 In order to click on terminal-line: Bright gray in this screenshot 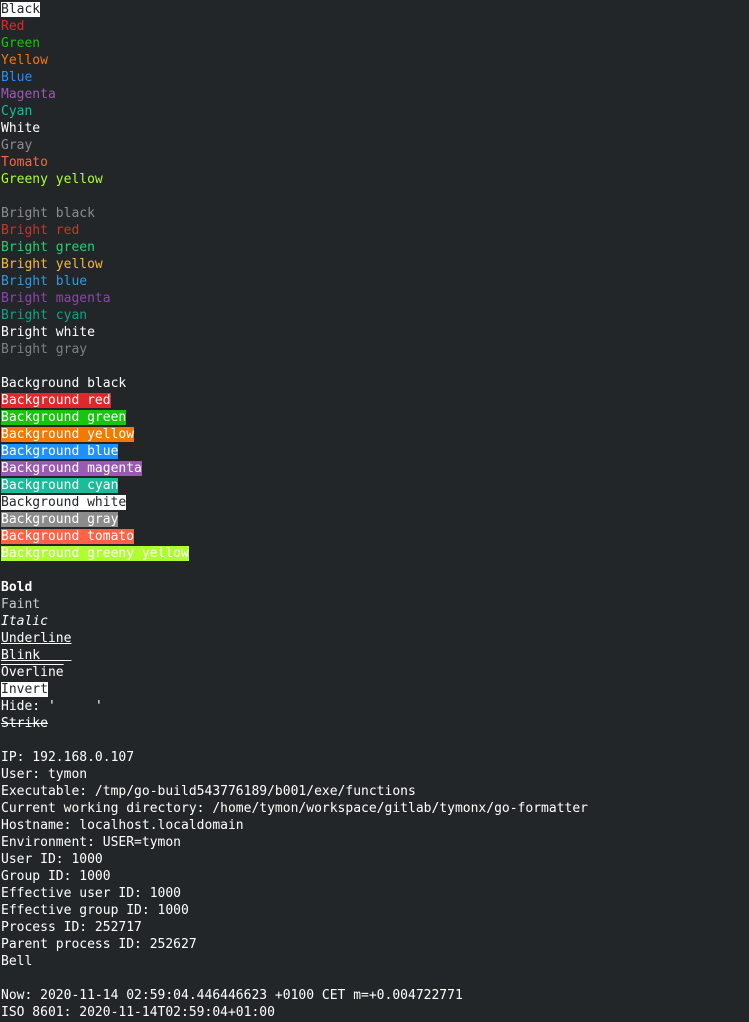, I will do `click(294, 349)`.